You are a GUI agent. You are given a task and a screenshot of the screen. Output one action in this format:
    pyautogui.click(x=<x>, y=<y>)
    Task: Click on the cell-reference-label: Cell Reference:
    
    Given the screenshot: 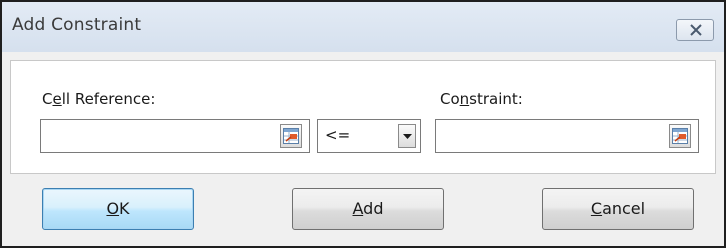 What is the action you would take?
    pyautogui.click(x=99, y=99)
    